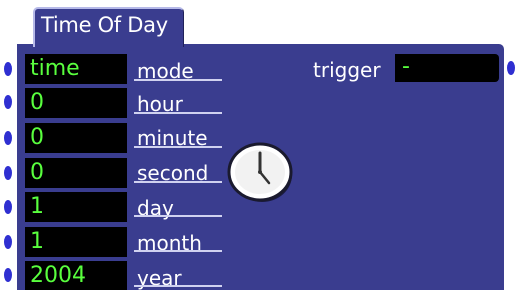  What do you see at coordinates (76, 207) in the screenshot?
I see `day-field: 1` at bounding box center [76, 207].